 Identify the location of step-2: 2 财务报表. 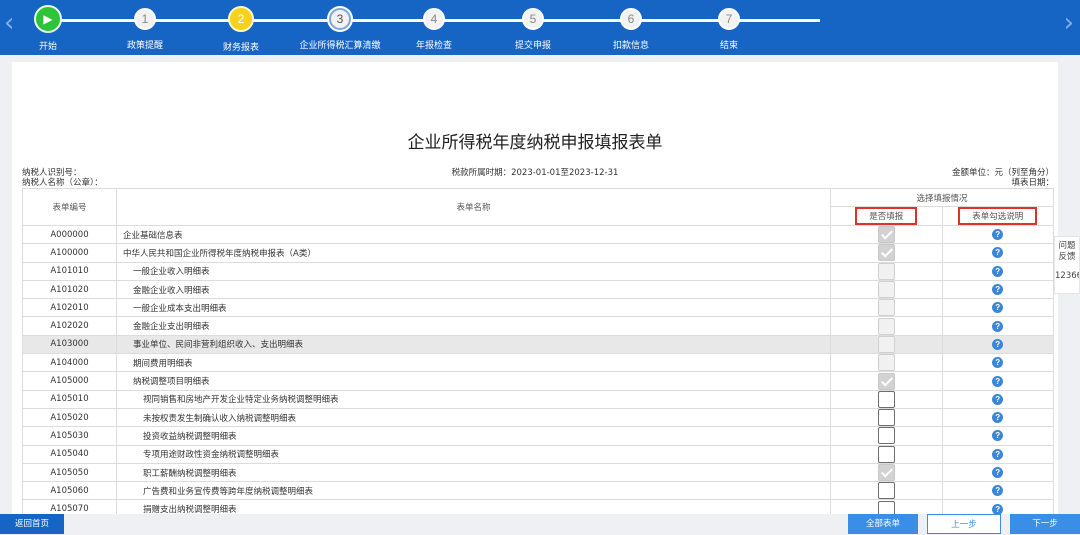
(241, 29).